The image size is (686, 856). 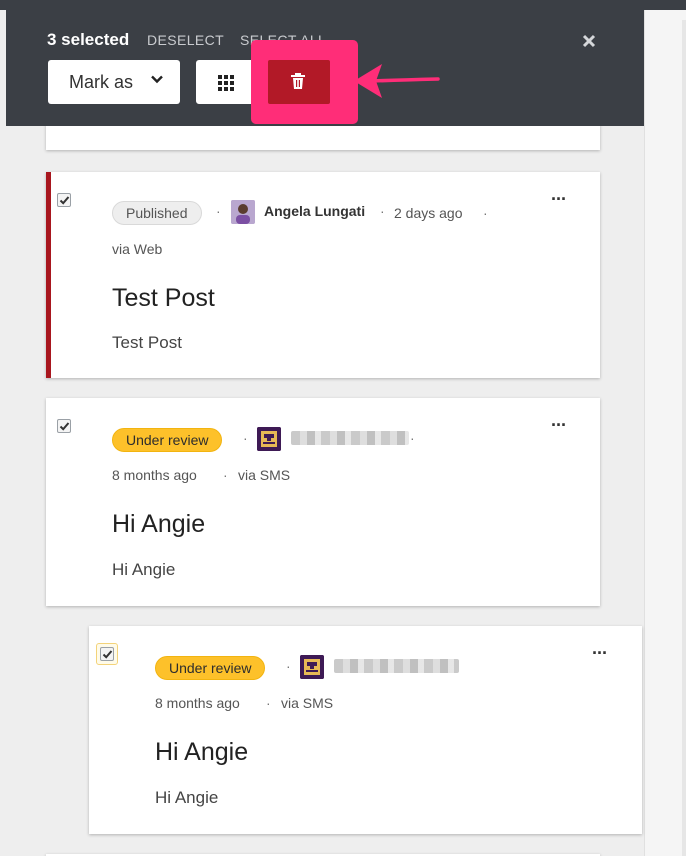 What do you see at coordinates (137, 249) in the screenshot?
I see `post-source: via Web` at bounding box center [137, 249].